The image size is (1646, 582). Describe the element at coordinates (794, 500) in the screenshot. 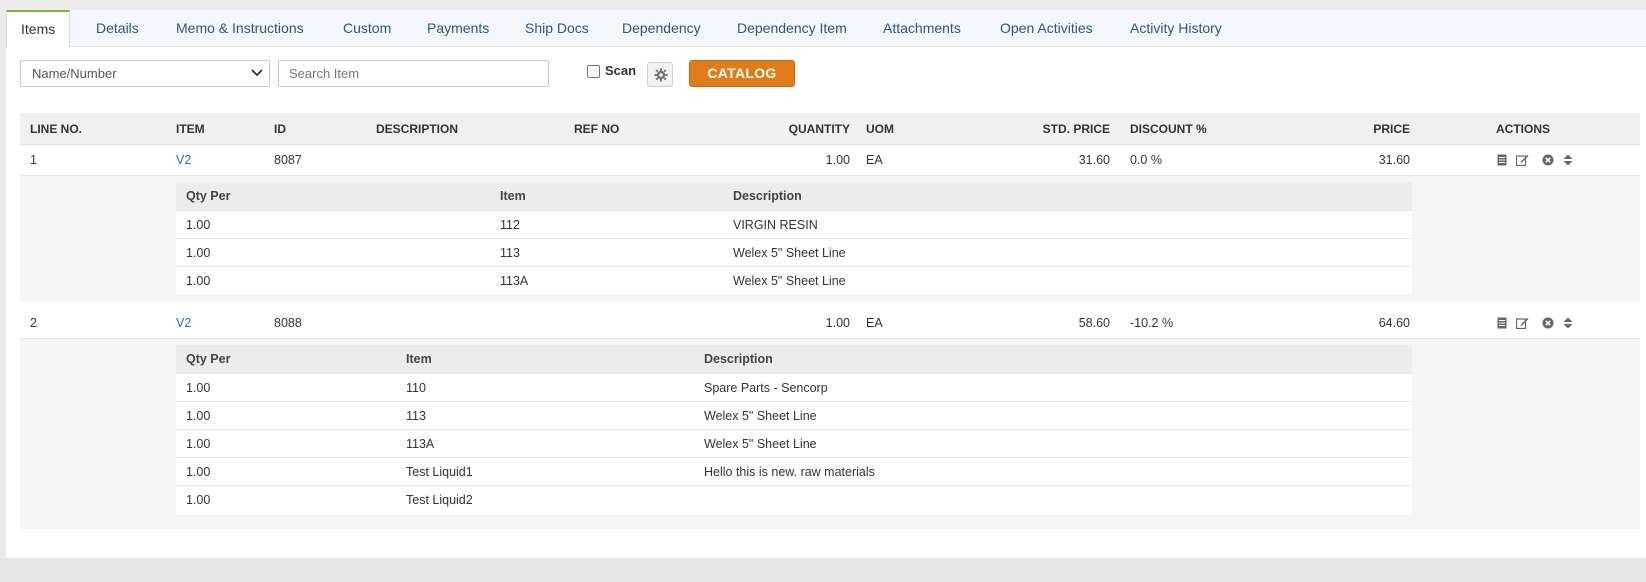

I see `list-item: 1.00 Test Liquid2` at that location.